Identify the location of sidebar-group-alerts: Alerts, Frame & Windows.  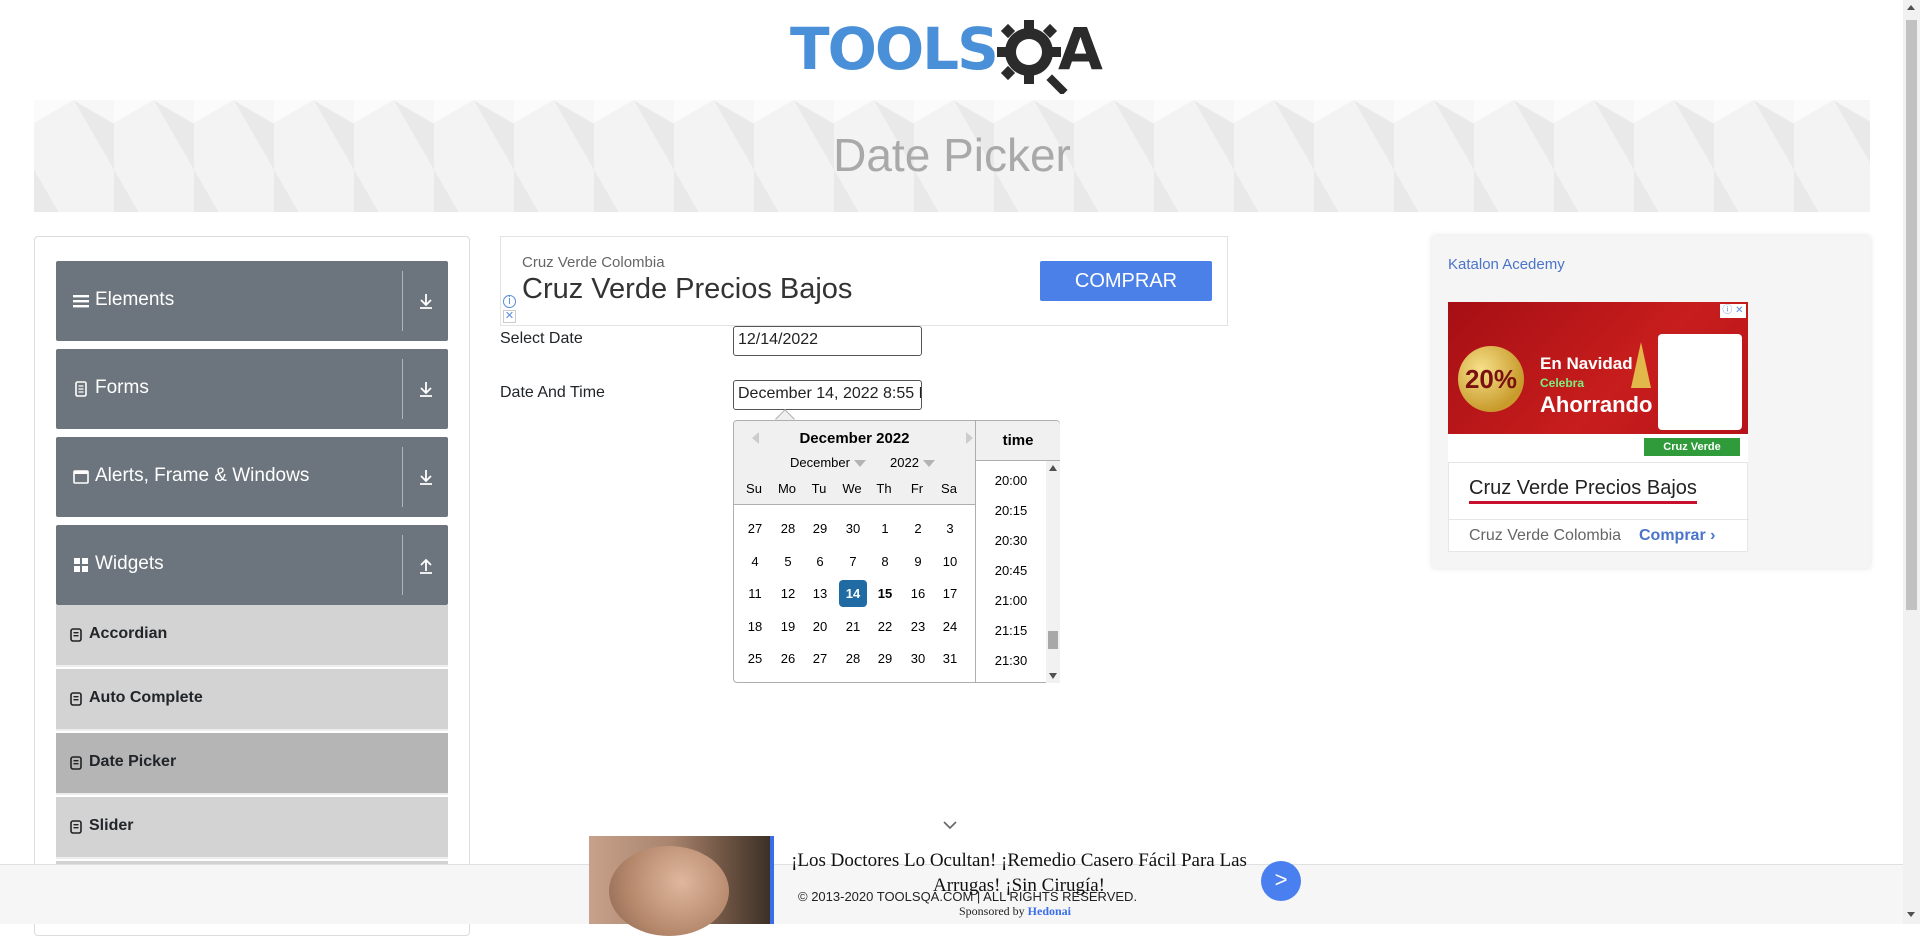
(252, 477).